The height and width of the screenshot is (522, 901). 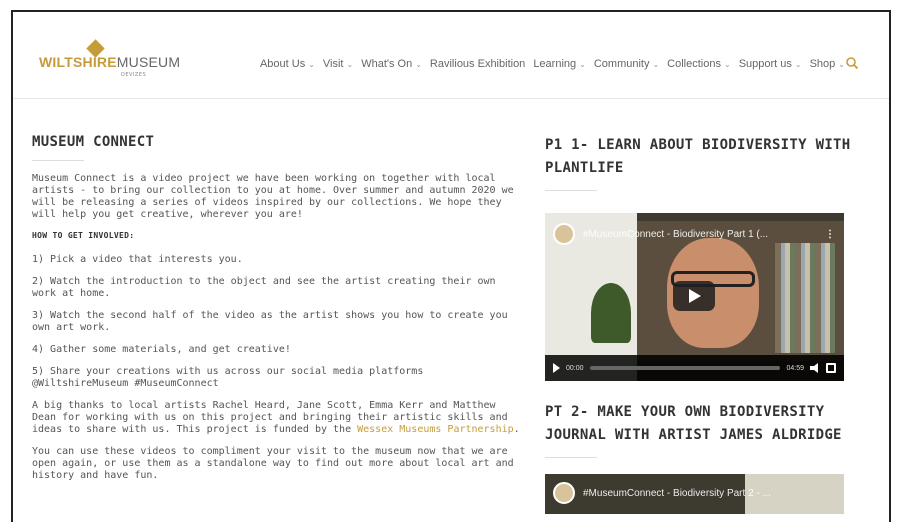 I want to click on part1-divider, so click(x=571, y=190).